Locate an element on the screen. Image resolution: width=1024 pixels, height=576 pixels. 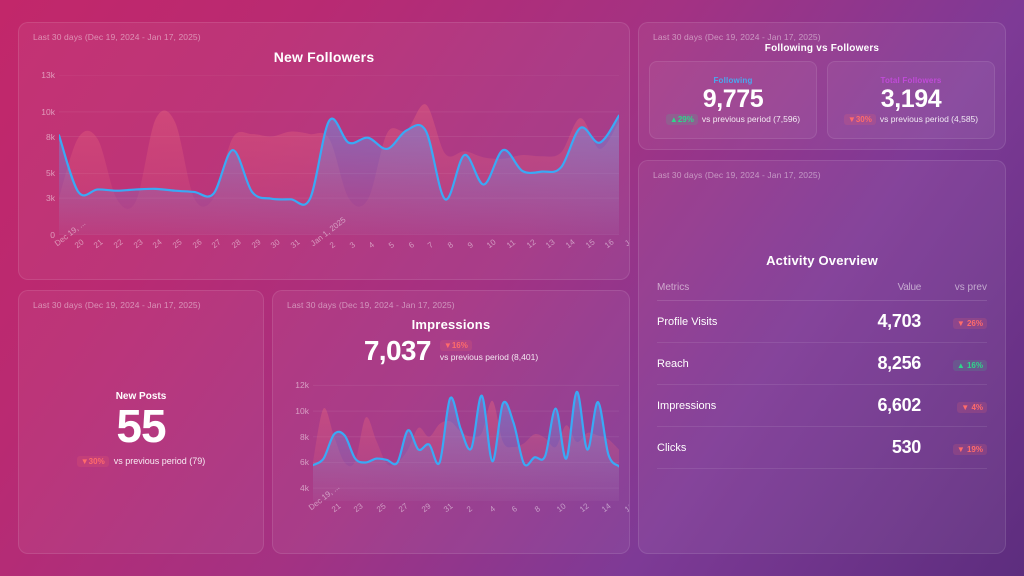
delta-value: 29% is located at coordinates (685, 119).